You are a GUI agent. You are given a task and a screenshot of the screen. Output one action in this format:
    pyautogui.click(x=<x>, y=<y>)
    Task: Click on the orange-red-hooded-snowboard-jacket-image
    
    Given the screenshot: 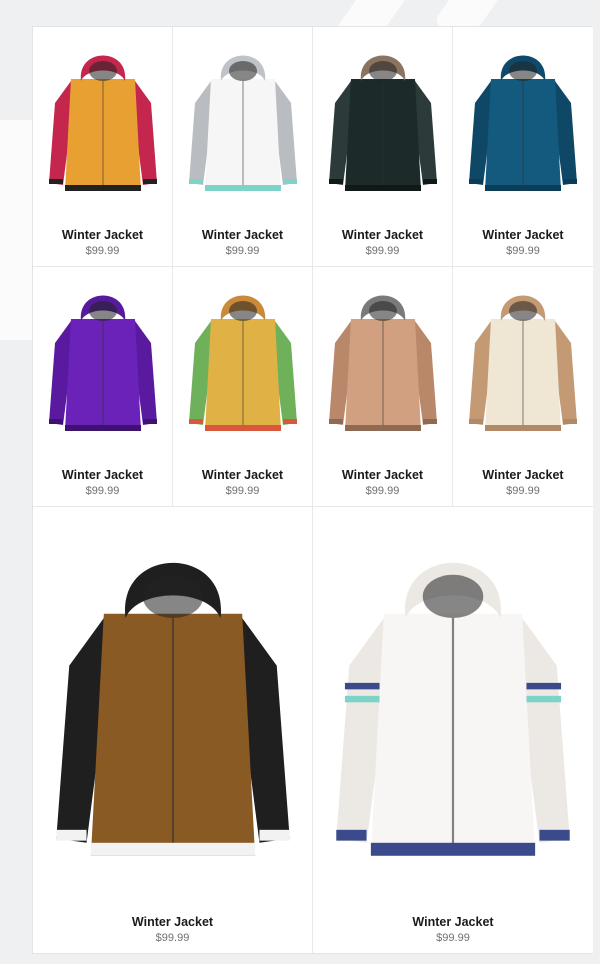 What is the action you would take?
    pyautogui.click(x=102, y=123)
    